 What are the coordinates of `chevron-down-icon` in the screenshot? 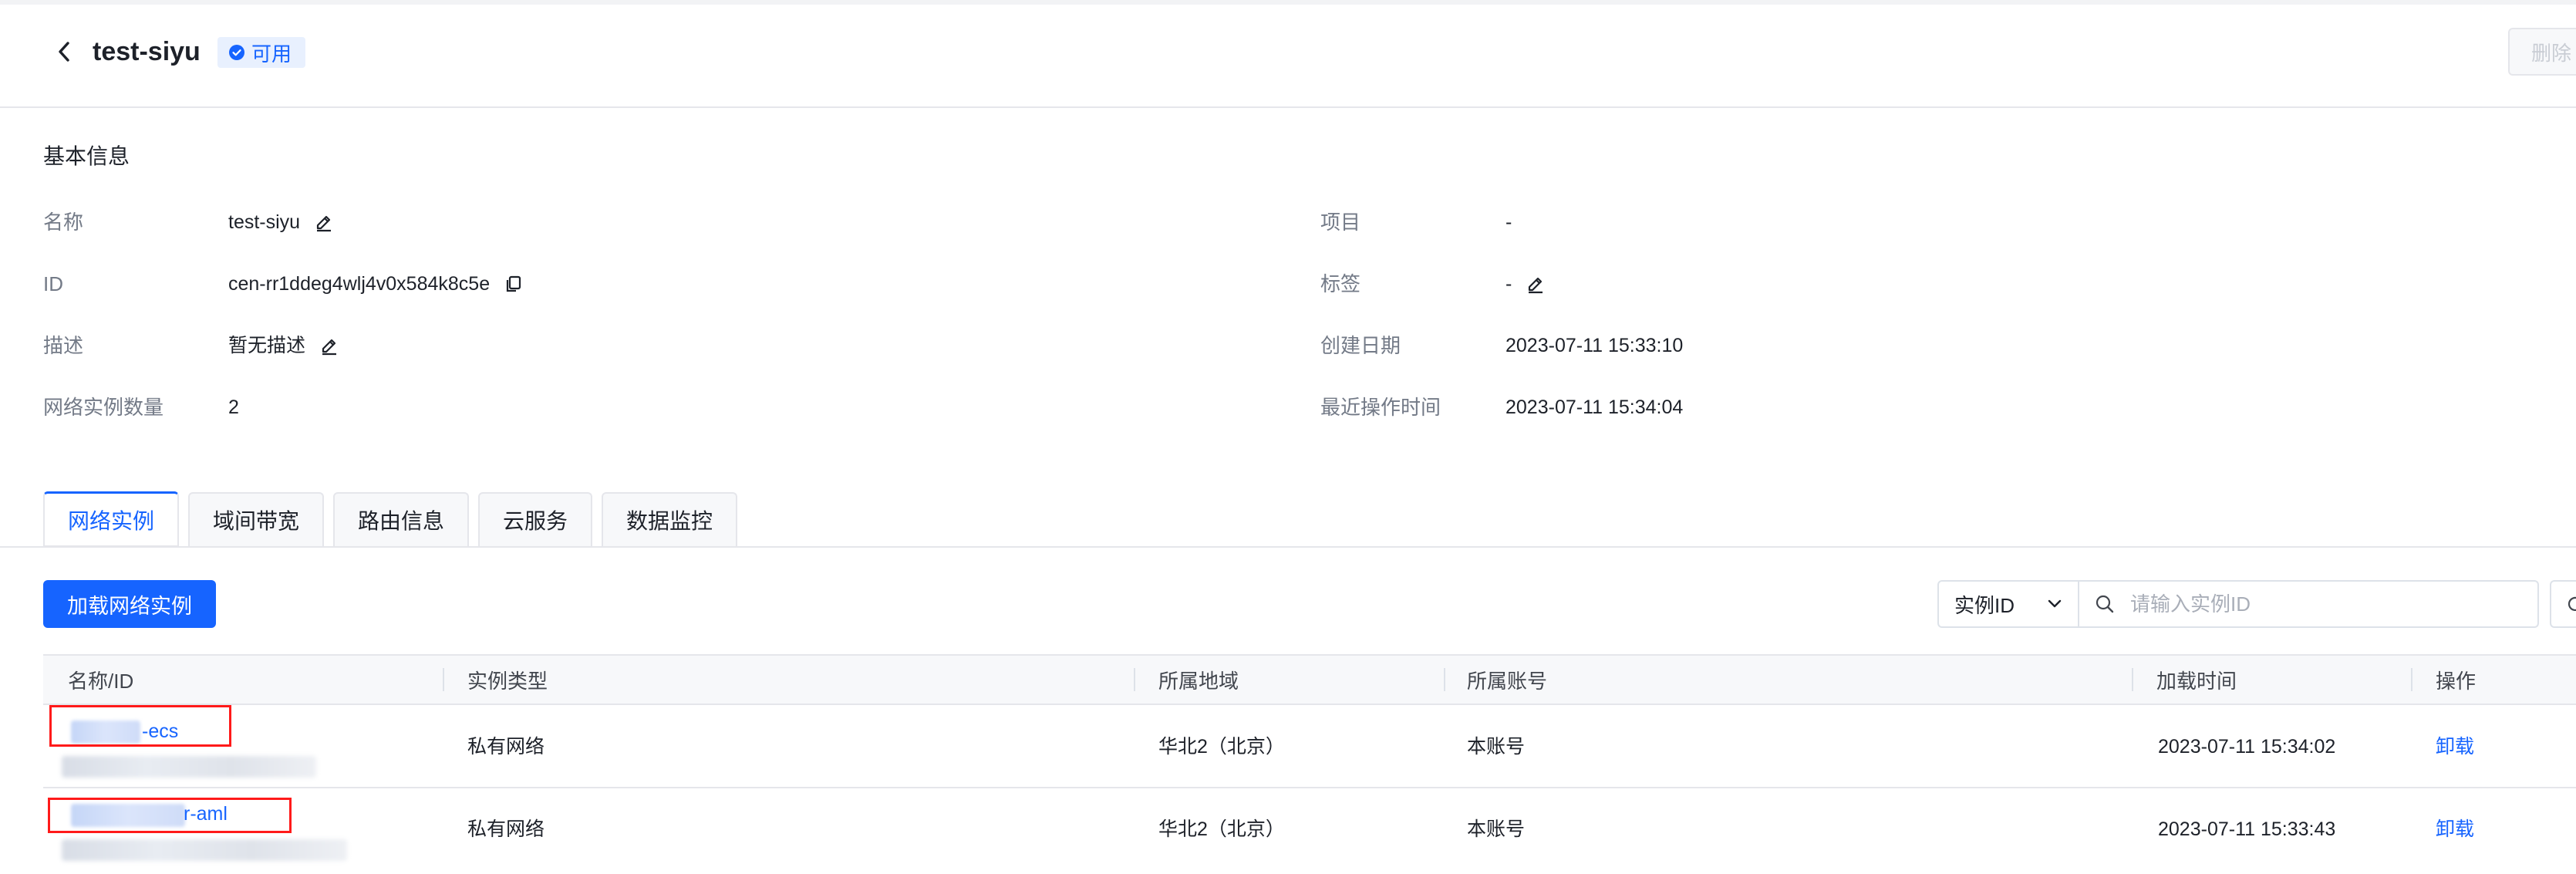 It's located at (2055, 603).